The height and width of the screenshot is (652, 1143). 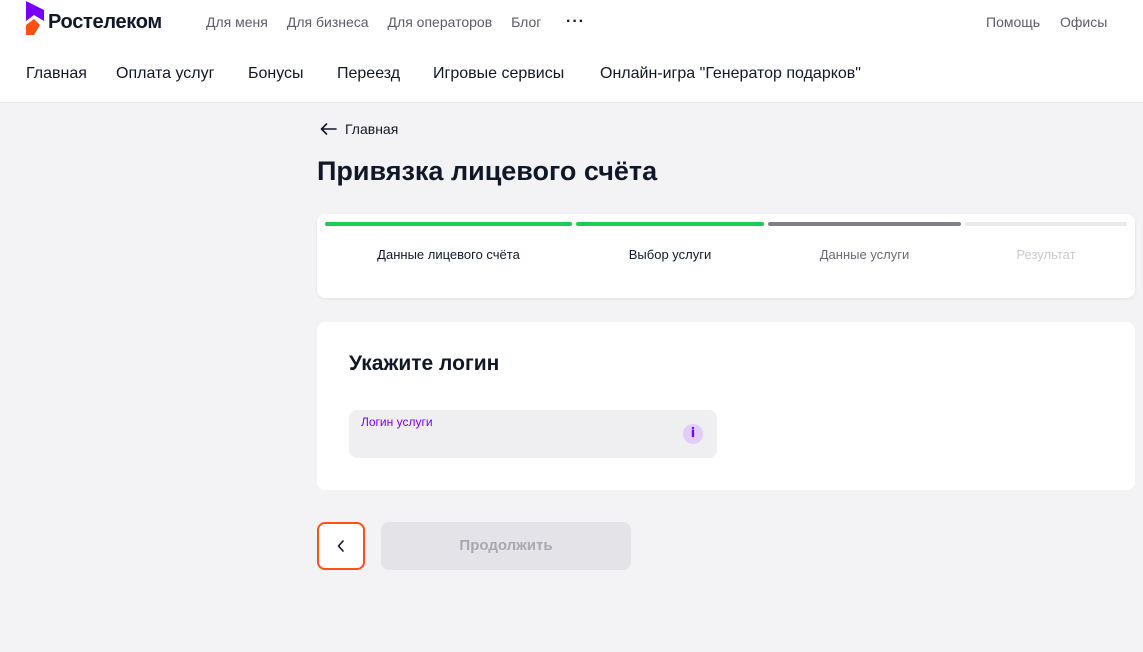 What do you see at coordinates (383, 22) in the screenshot?
I see `top-nav: Для меня Для бизнеса Для операторов Блог` at bounding box center [383, 22].